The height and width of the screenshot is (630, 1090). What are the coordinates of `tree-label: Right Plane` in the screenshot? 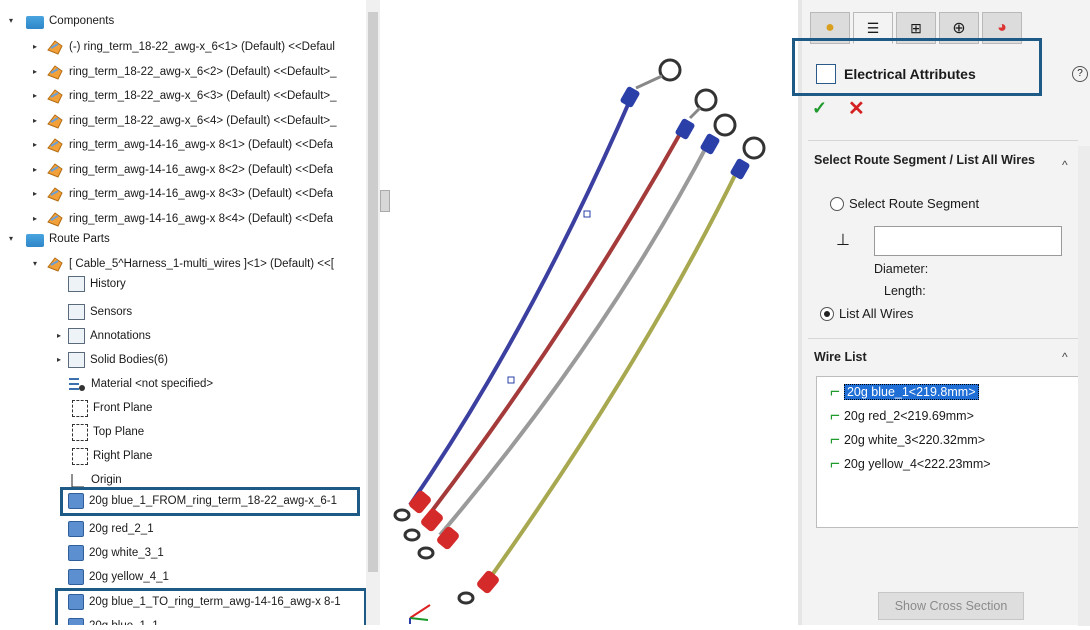 It's located at (123, 456).